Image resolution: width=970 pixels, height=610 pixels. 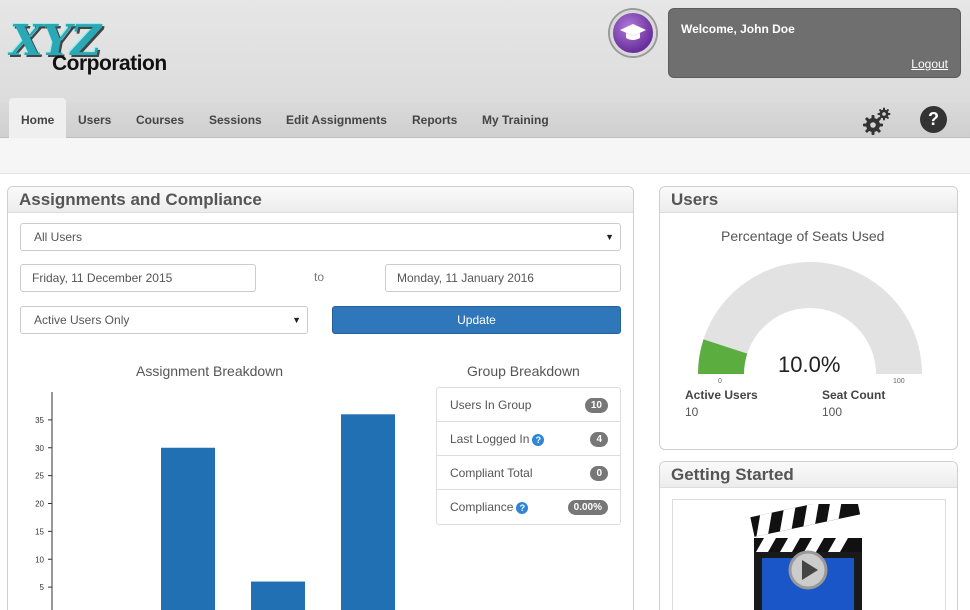 What do you see at coordinates (809, 364) in the screenshot?
I see `gauge-value: 10.0%` at bounding box center [809, 364].